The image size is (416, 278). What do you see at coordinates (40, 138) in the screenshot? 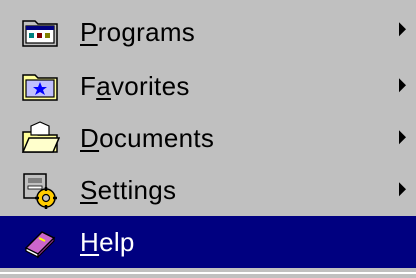
I see `documents-folder-icon` at bounding box center [40, 138].